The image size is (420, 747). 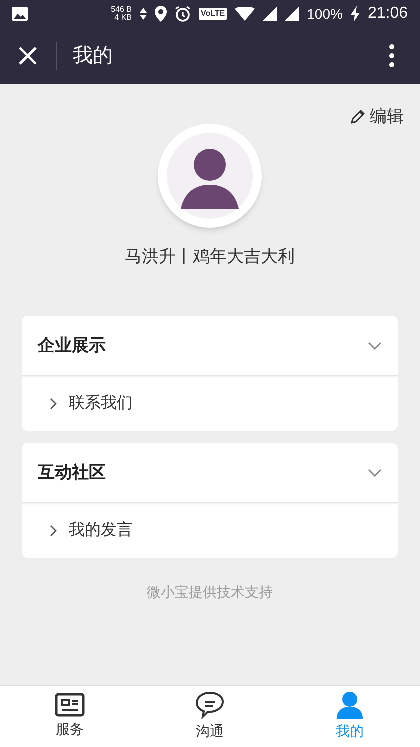 I want to click on nav-tab: 沟通, so click(x=210, y=716).